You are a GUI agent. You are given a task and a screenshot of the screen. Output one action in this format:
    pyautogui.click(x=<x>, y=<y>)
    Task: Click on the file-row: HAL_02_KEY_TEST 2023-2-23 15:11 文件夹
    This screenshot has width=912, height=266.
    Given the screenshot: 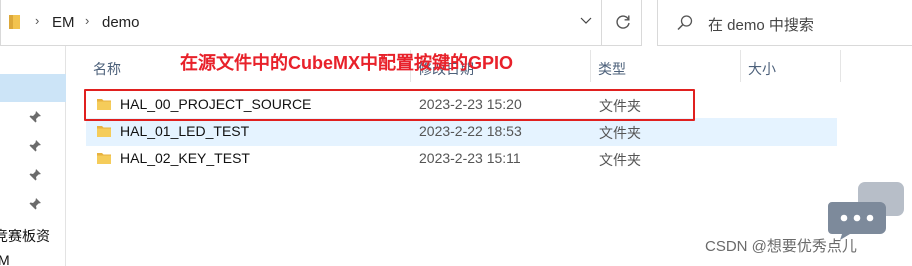 What is the action you would take?
    pyautogui.click(x=461, y=159)
    